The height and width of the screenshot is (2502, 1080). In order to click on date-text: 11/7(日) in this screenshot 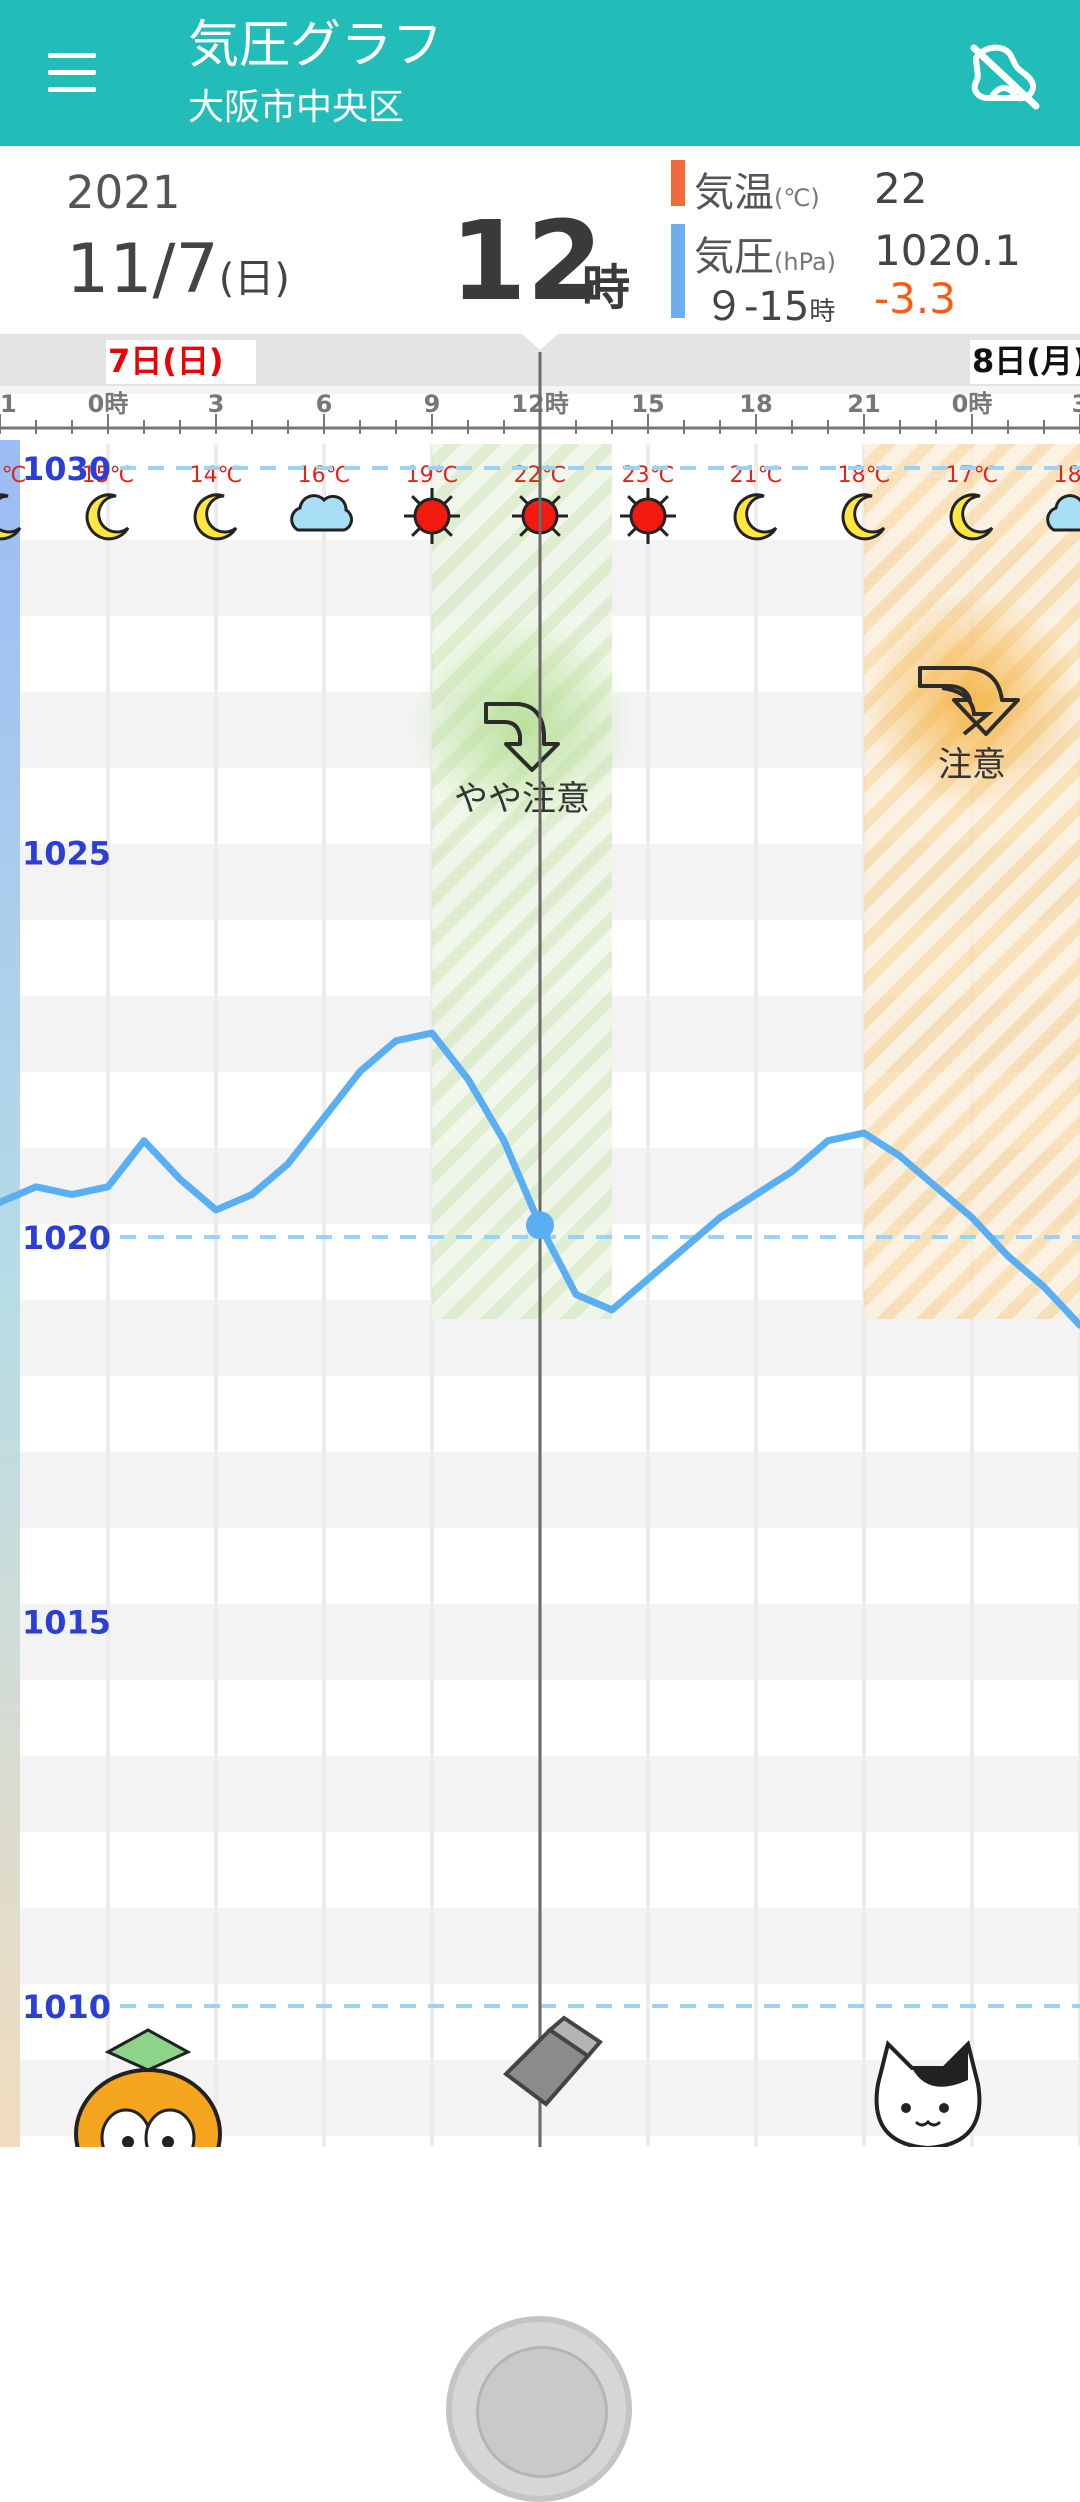, I will do `click(178, 269)`.